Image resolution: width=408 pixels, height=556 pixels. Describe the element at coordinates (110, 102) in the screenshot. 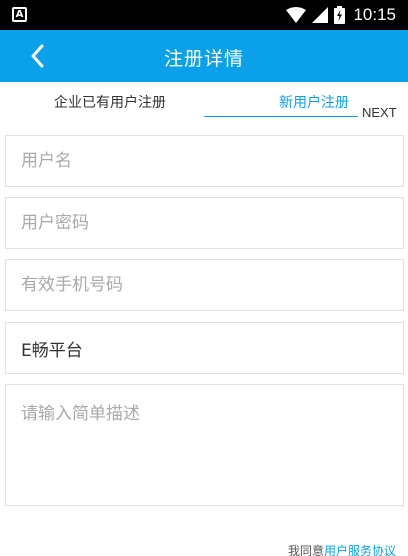

I see `tab-existing-user: 企业已有用户注册` at that location.